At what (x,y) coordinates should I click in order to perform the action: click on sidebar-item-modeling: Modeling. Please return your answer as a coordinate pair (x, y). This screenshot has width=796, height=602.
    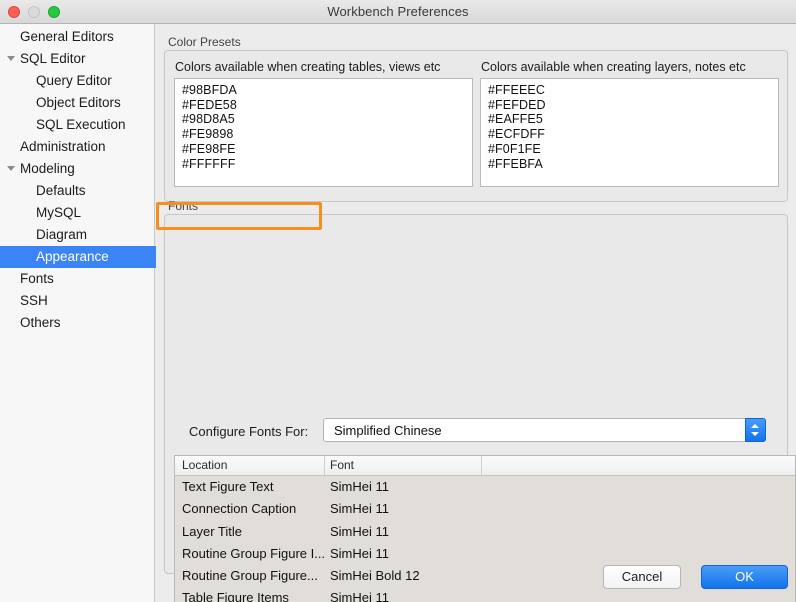
    Looking at the image, I should click on (77, 169).